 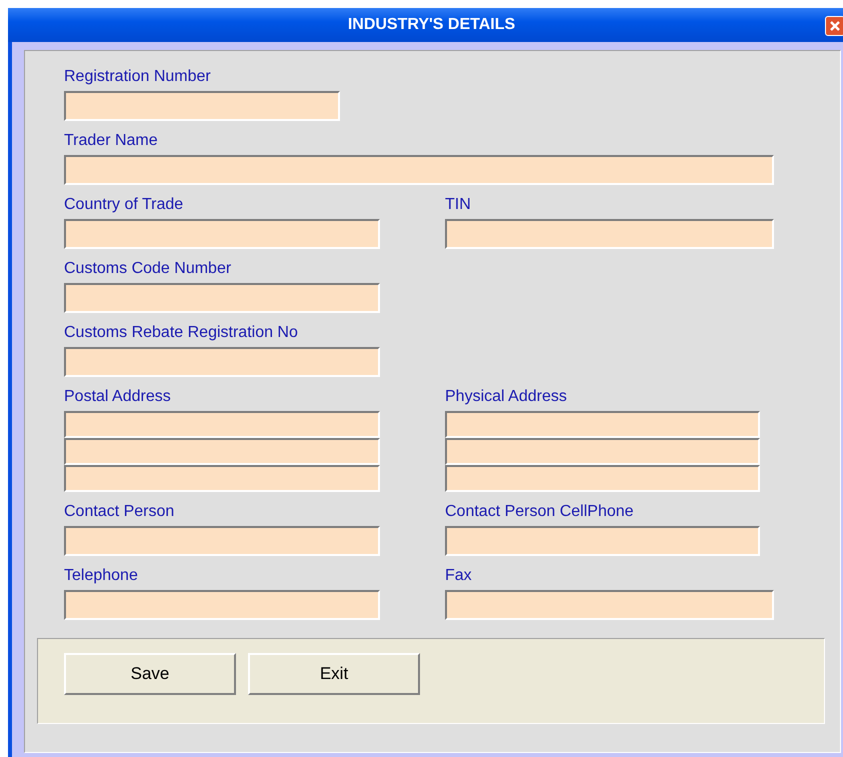 I want to click on action-button: Exit, so click(x=334, y=674).